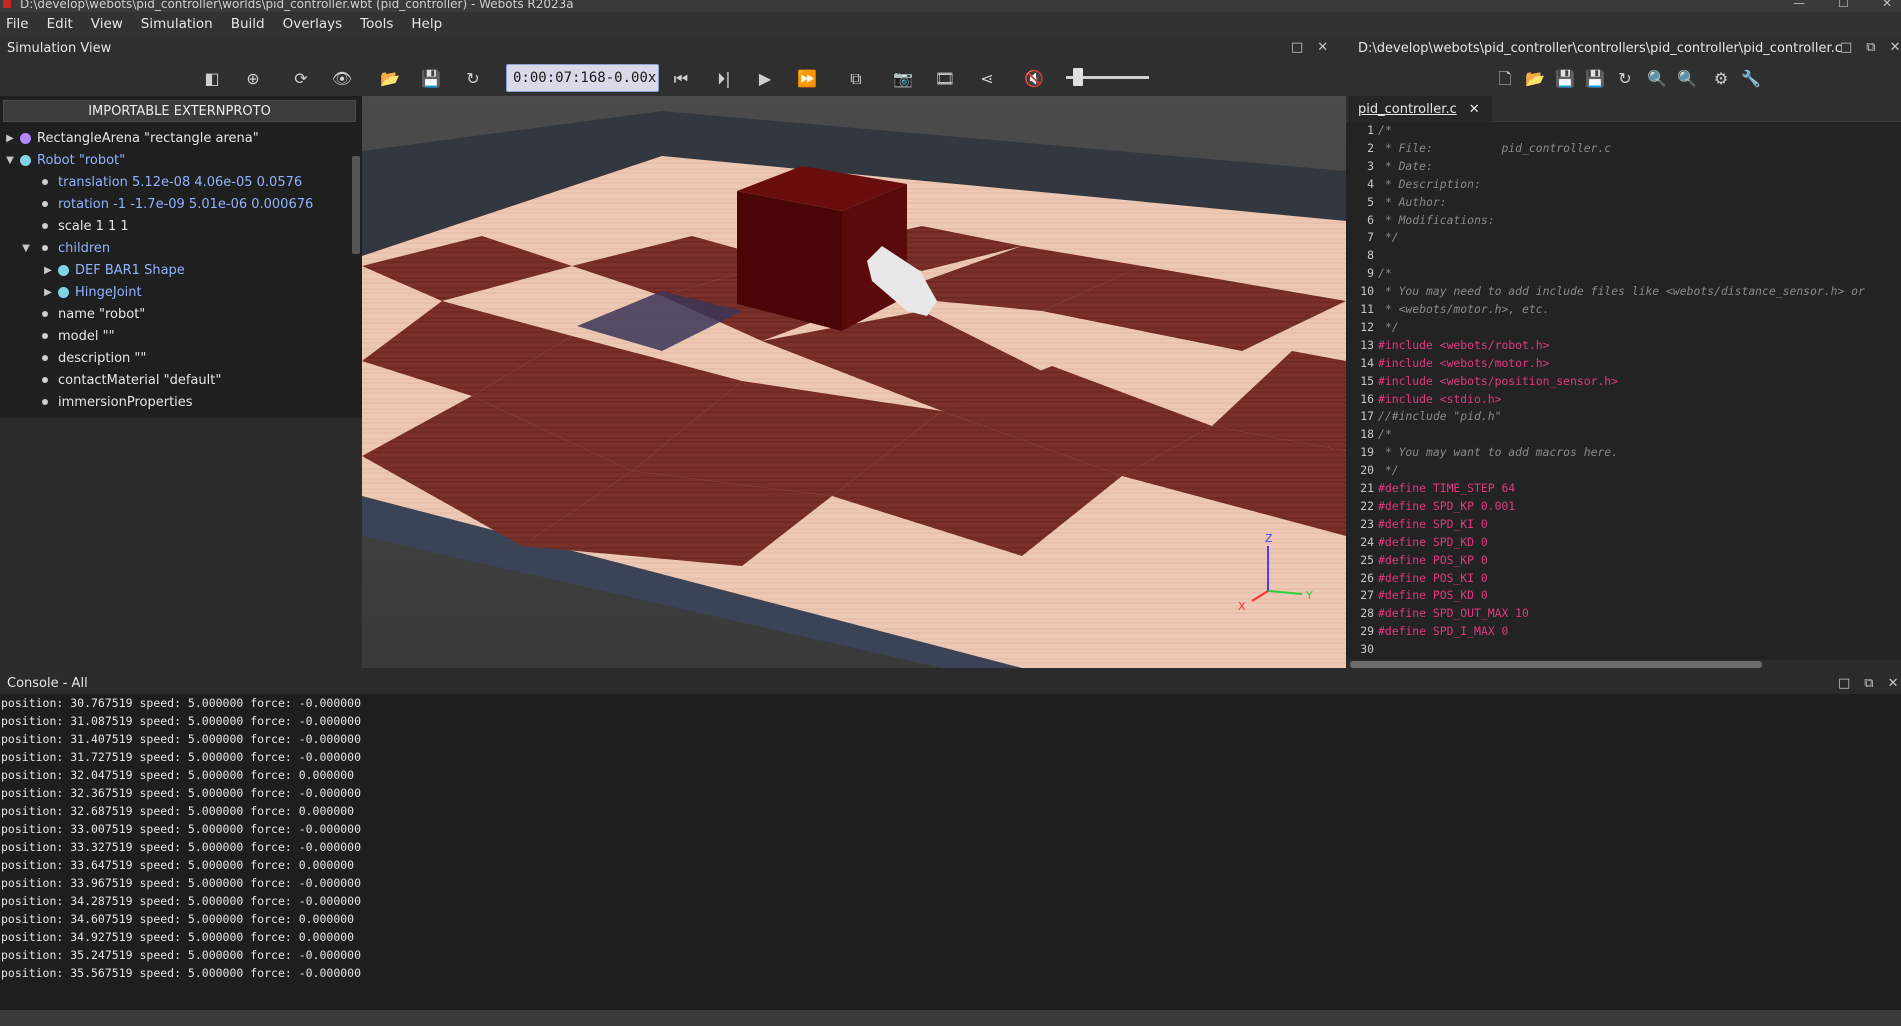 The width and height of the screenshot is (1901, 1026). I want to click on importable-externproto-button: IMPORTABLE EXTERNPROTO, so click(179, 111).